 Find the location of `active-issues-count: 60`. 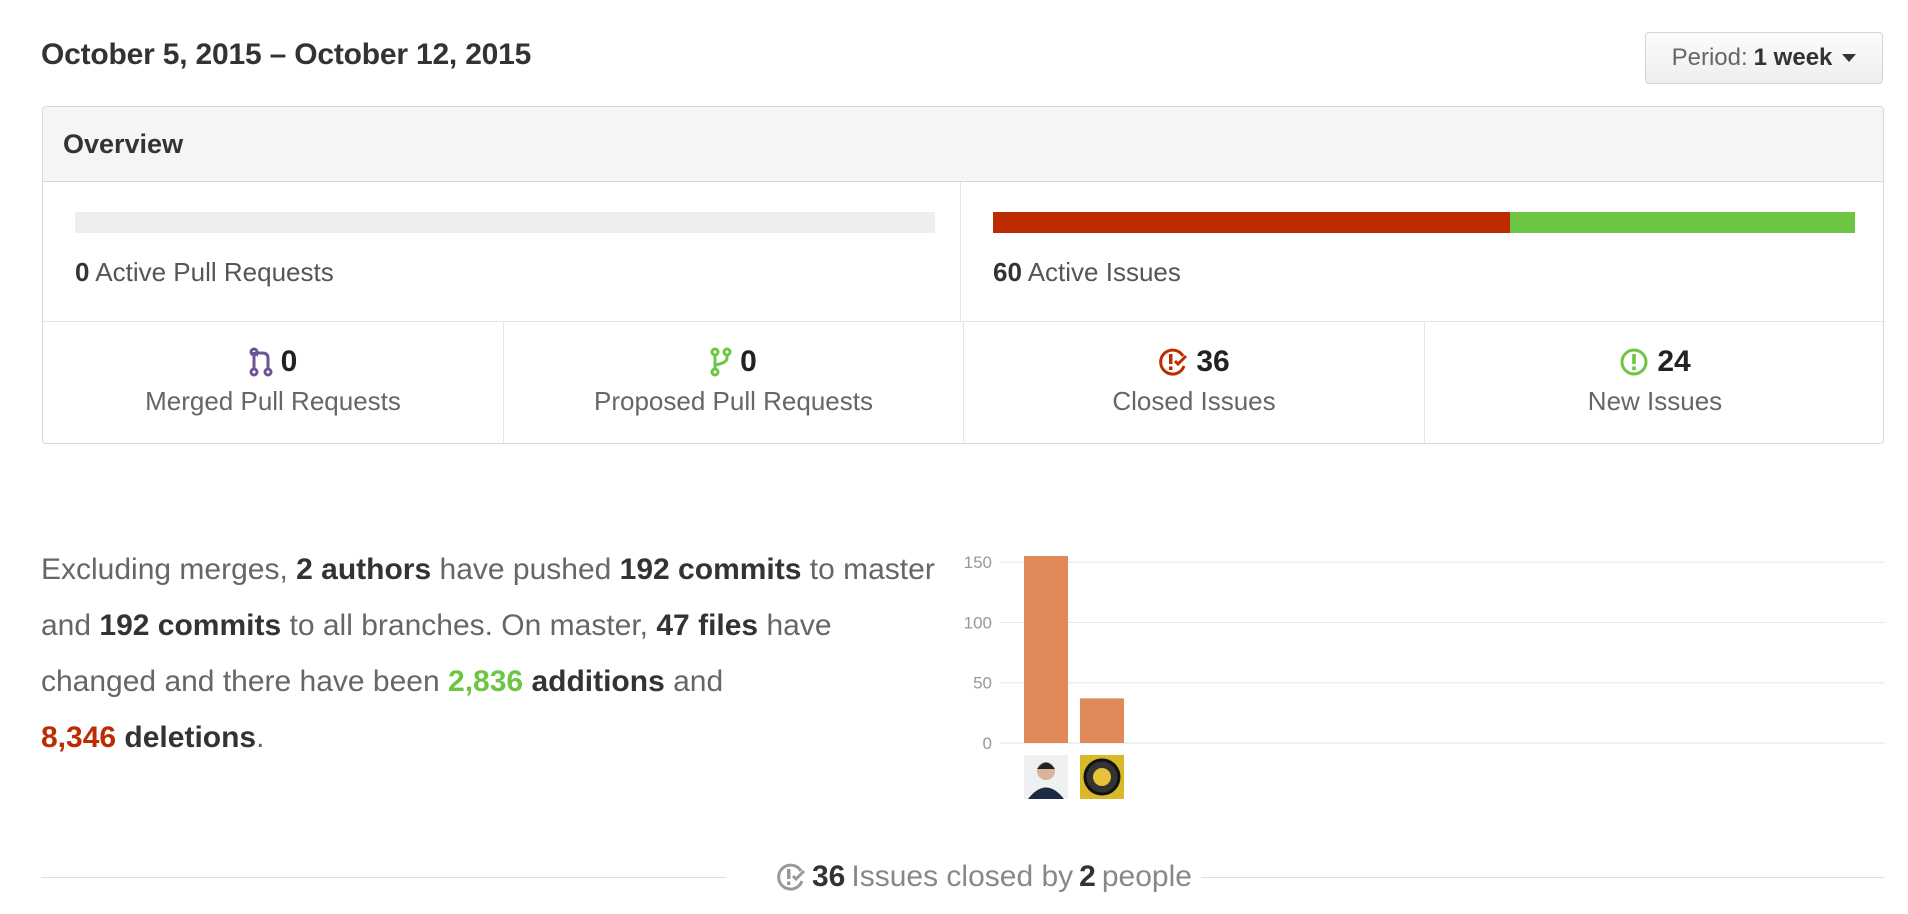

active-issues-count: 60 is located at coordinates (1007, 272).